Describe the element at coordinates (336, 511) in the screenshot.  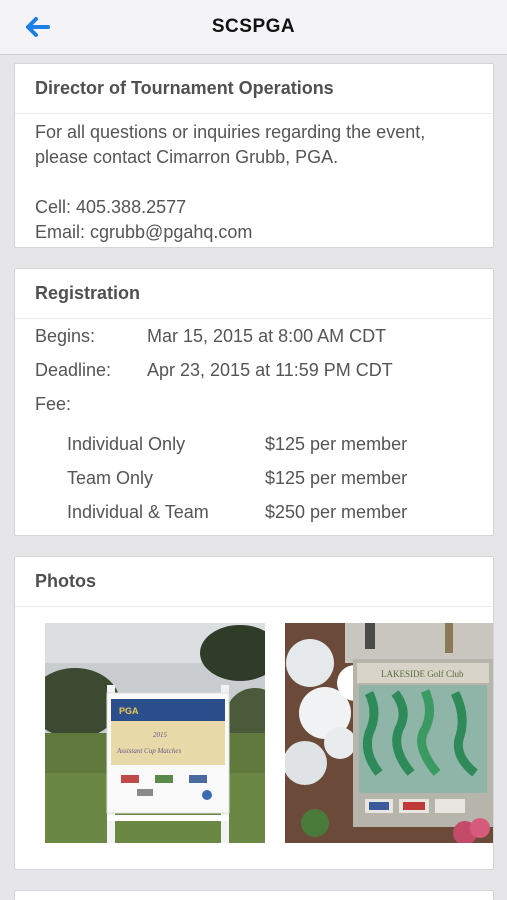
I see `fee-price: $250 per member` at that location.